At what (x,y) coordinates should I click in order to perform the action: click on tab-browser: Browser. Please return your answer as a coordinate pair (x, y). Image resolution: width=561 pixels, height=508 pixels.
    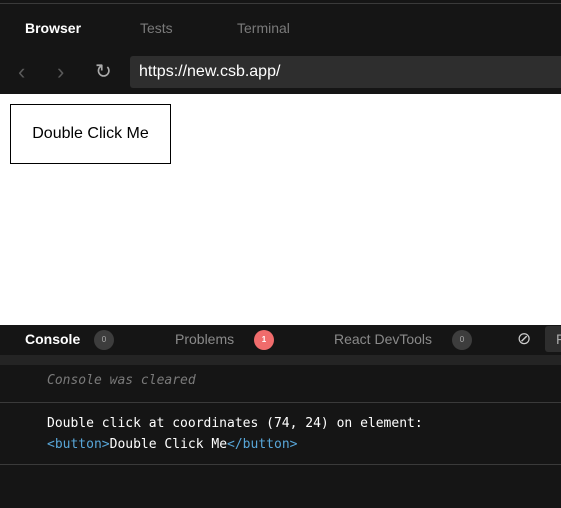
    Looking at the image, I should click on (53, 28).